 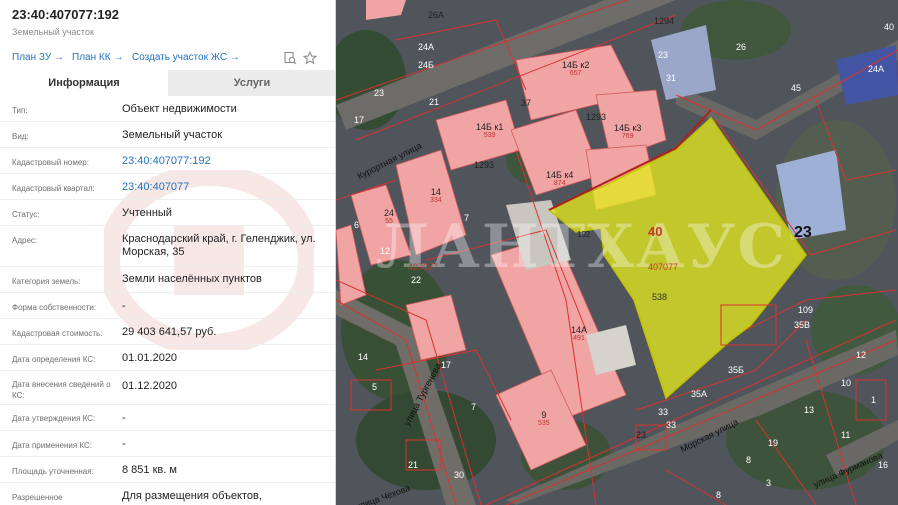 I want to click on plot-number: 538, so click(x=660, y=297).